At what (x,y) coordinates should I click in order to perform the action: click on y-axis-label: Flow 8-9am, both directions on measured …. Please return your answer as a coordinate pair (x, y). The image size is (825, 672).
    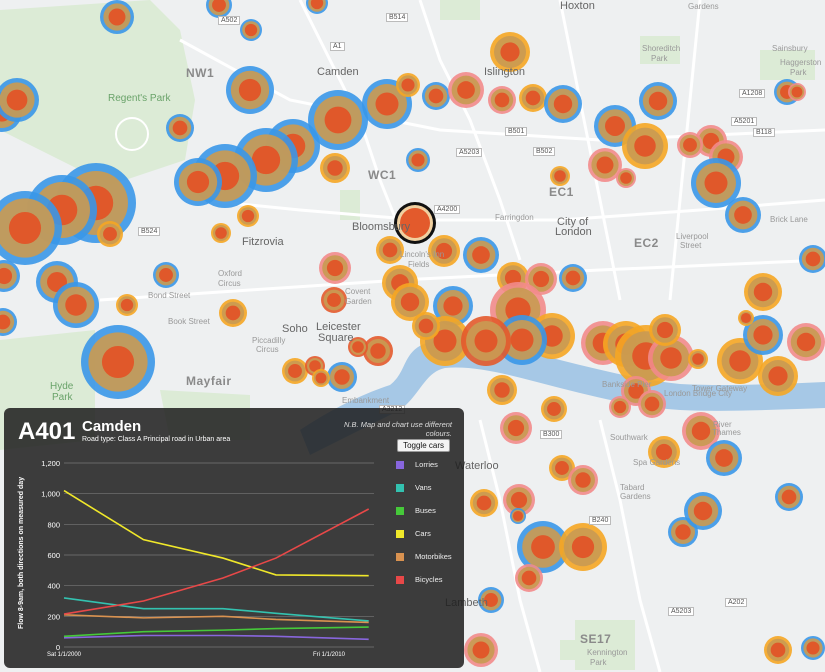
    Looking at the image, I should click on (21, 553).